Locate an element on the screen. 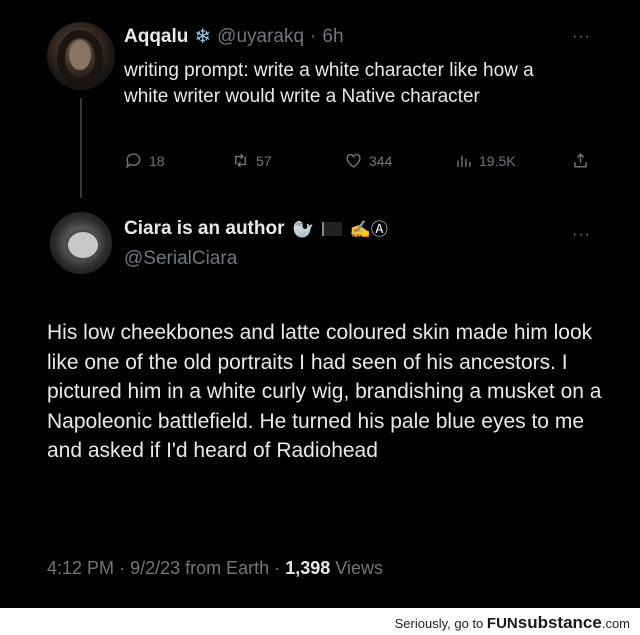 The height and width of the screenshot is (635, 640). brand-domain: .com is located at coordinates (616, 623).